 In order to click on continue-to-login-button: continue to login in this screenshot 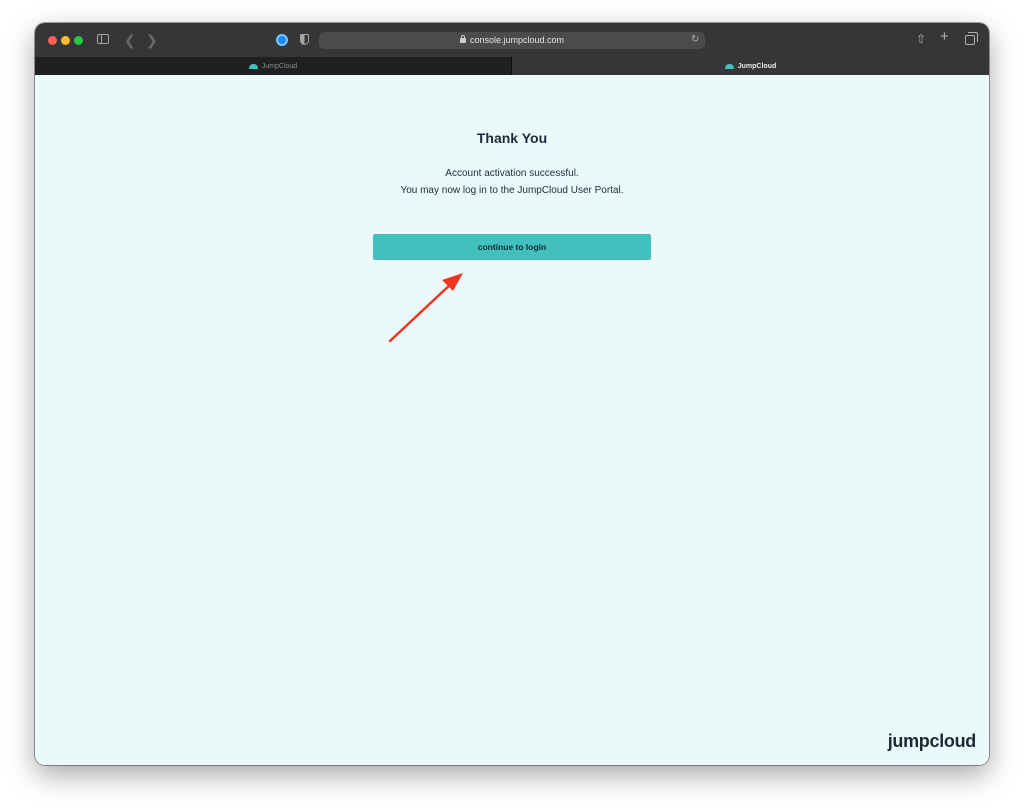, I will do `click(512, 247)`.